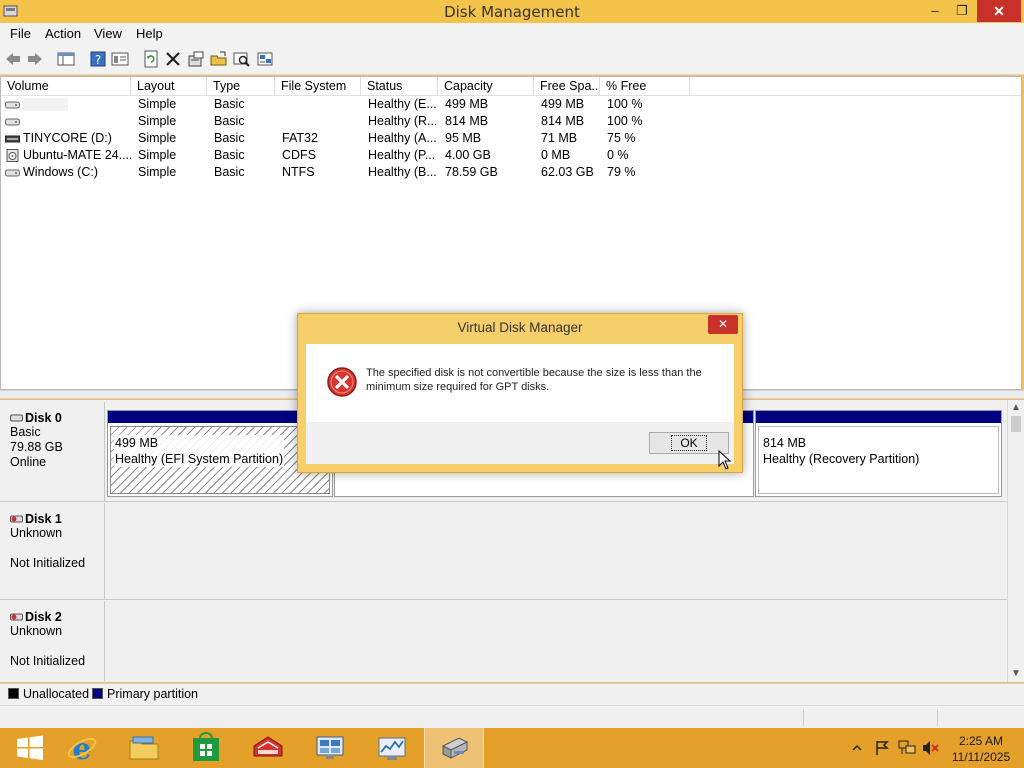 The height and width of the screenshot is (768, 1024). I want to click on open-icon, so click(219, 59).